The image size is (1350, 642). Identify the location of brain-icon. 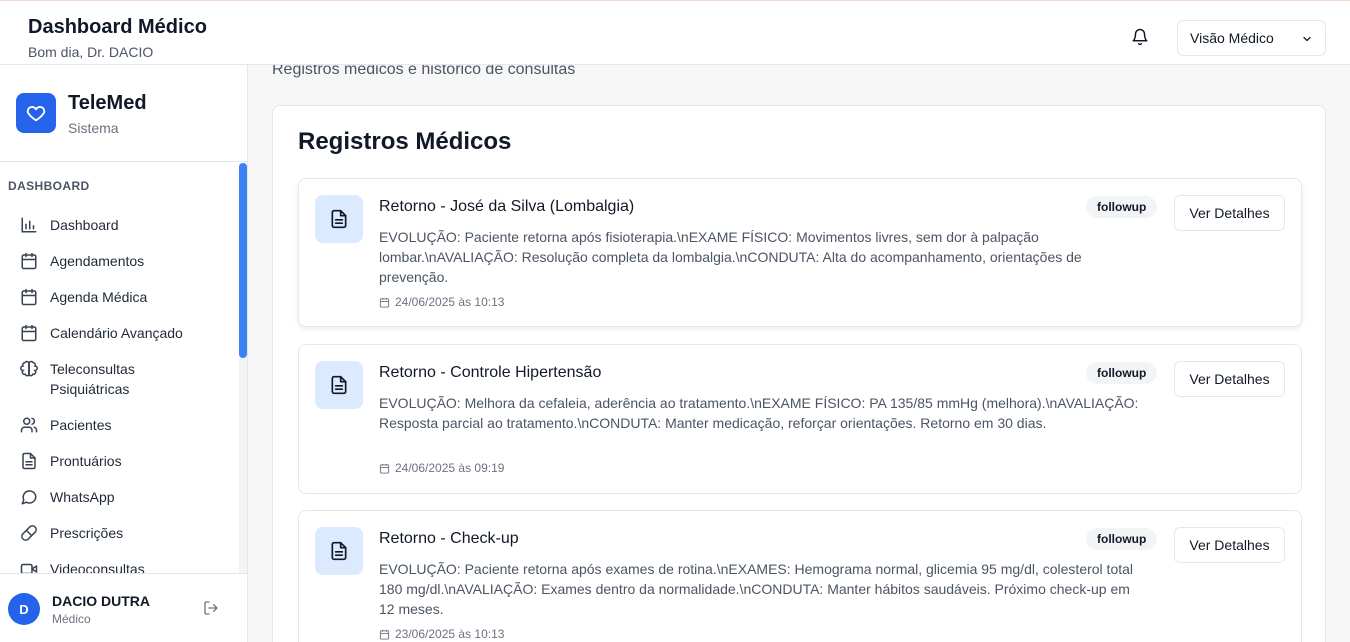
(29, 368).